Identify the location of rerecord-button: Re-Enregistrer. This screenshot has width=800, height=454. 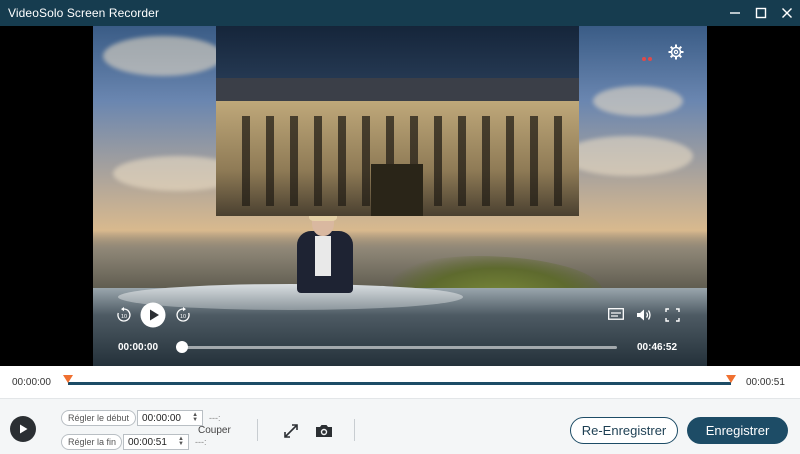
(624, 430).